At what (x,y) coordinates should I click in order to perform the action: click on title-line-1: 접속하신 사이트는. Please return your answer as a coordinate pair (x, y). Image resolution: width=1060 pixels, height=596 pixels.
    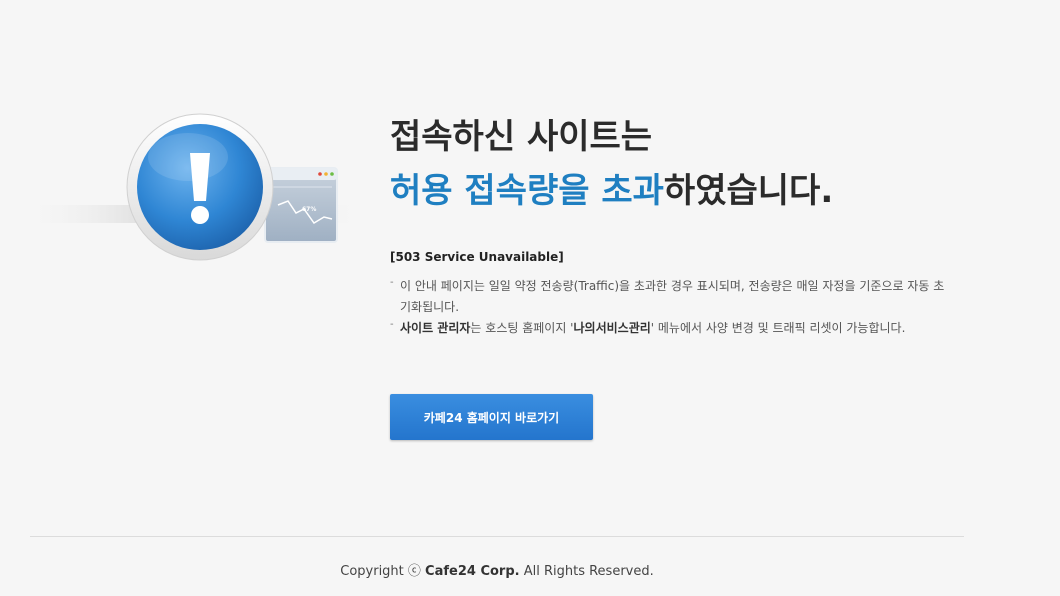
    Looking at the image, I should click on (521, 137).